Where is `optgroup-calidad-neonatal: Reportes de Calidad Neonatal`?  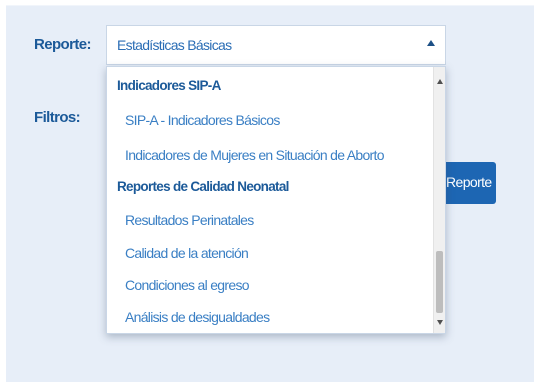
optgroup-calidad-neonatal: Reportes de Calidad Neonatal is located at coordinates (203, 186).